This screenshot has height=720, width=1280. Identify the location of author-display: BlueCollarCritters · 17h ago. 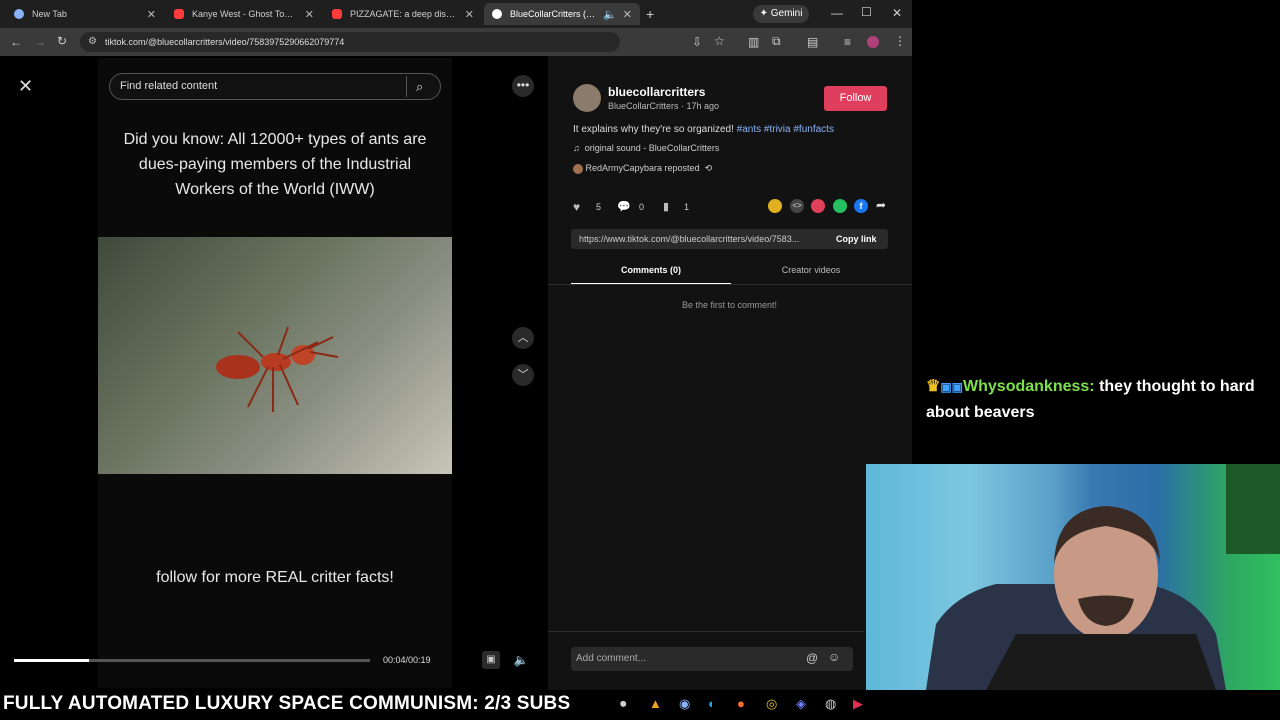
(664, 106).